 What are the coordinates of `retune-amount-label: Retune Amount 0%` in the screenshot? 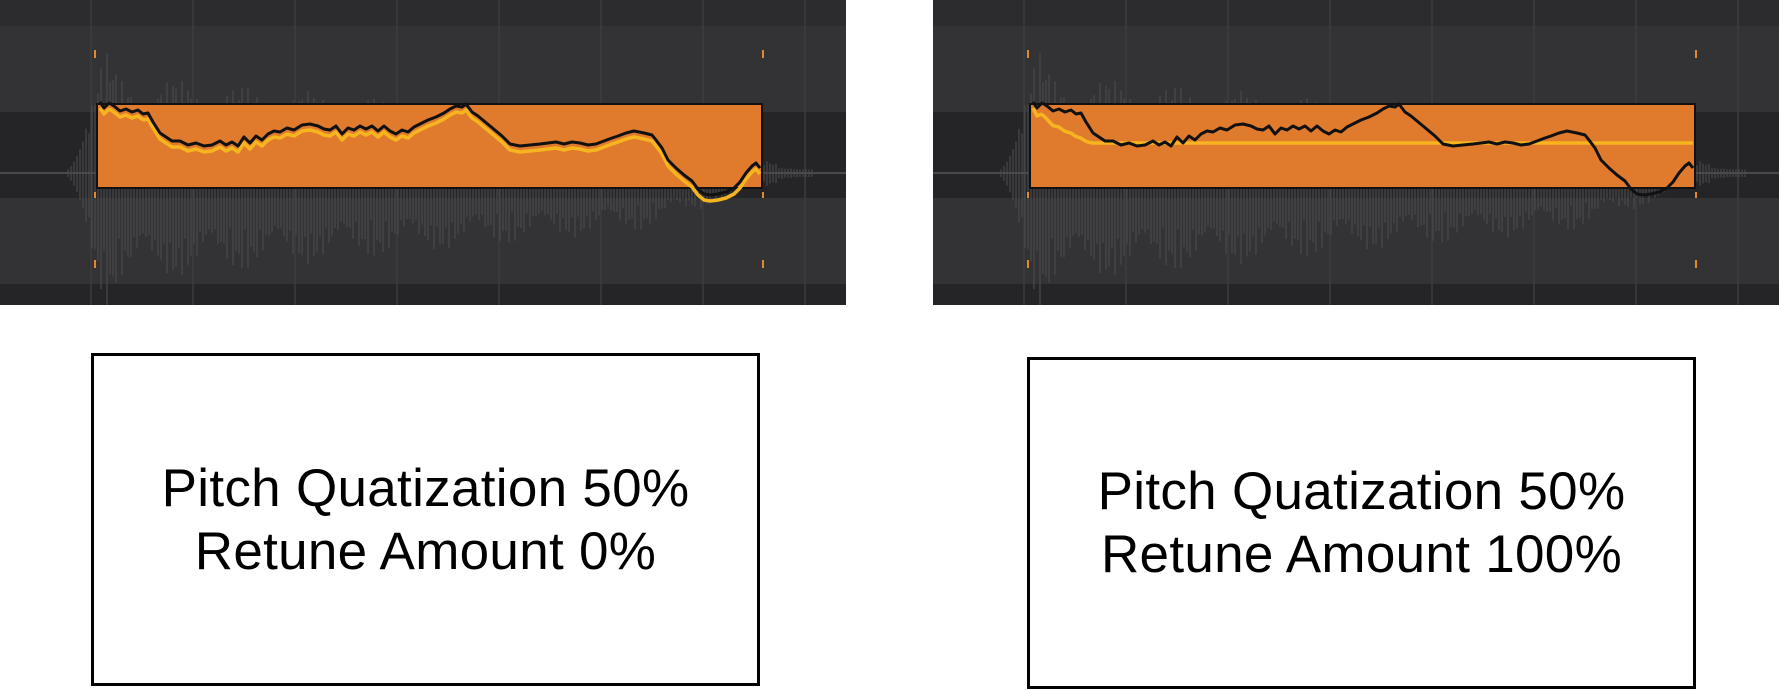 It's located at (425, 551).